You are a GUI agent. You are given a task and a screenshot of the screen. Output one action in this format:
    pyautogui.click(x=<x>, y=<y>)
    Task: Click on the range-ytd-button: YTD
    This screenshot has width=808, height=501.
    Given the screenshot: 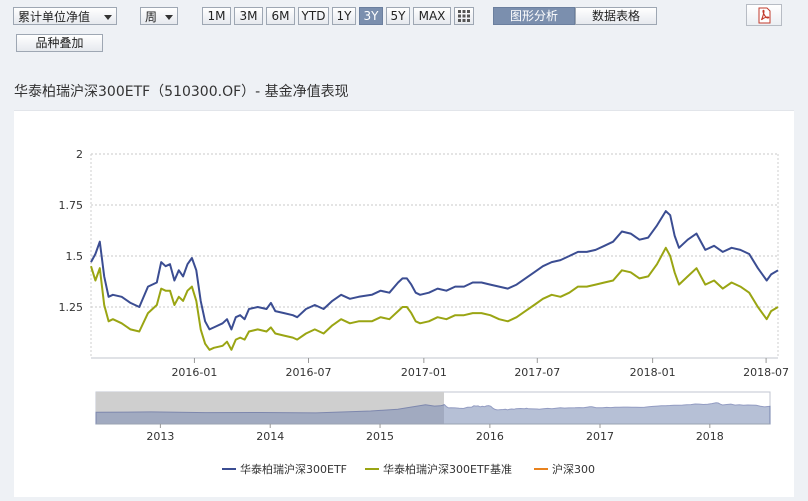 What is the action you would take?
    pyautogui.click(x=313, y=16)
    